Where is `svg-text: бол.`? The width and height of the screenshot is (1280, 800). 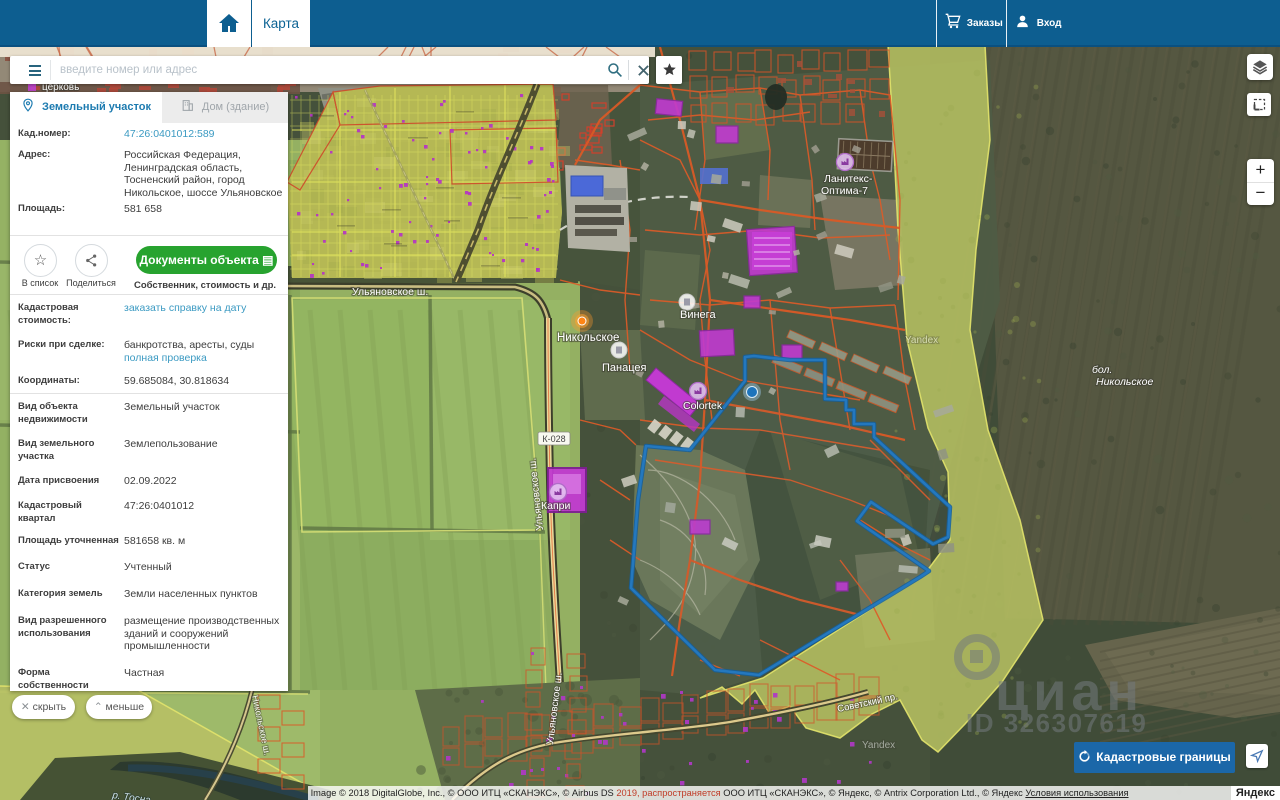
svg-text: бол. is located at coordinates (1102, 370).